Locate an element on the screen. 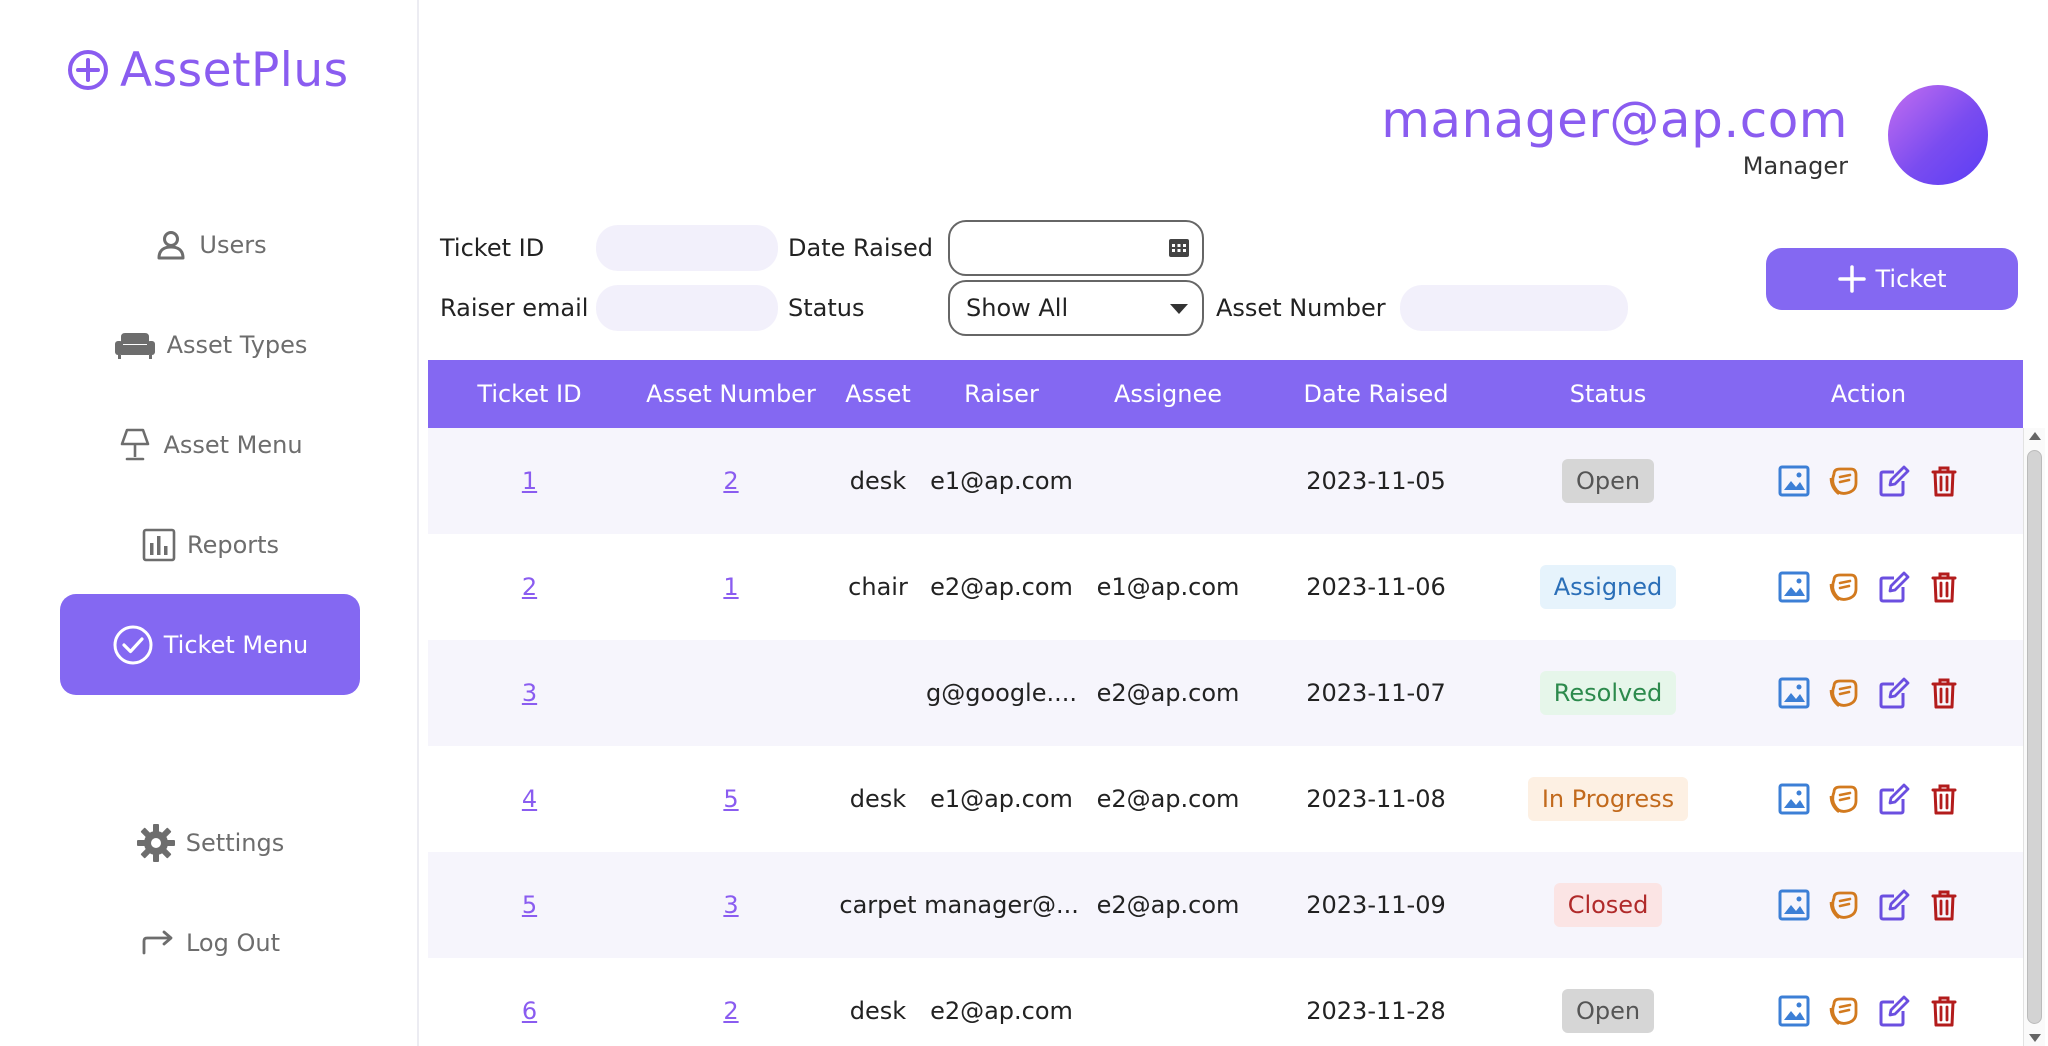  sidebar-item-ticket-menu: Ticket Menu is located at coordinates (210, 644).